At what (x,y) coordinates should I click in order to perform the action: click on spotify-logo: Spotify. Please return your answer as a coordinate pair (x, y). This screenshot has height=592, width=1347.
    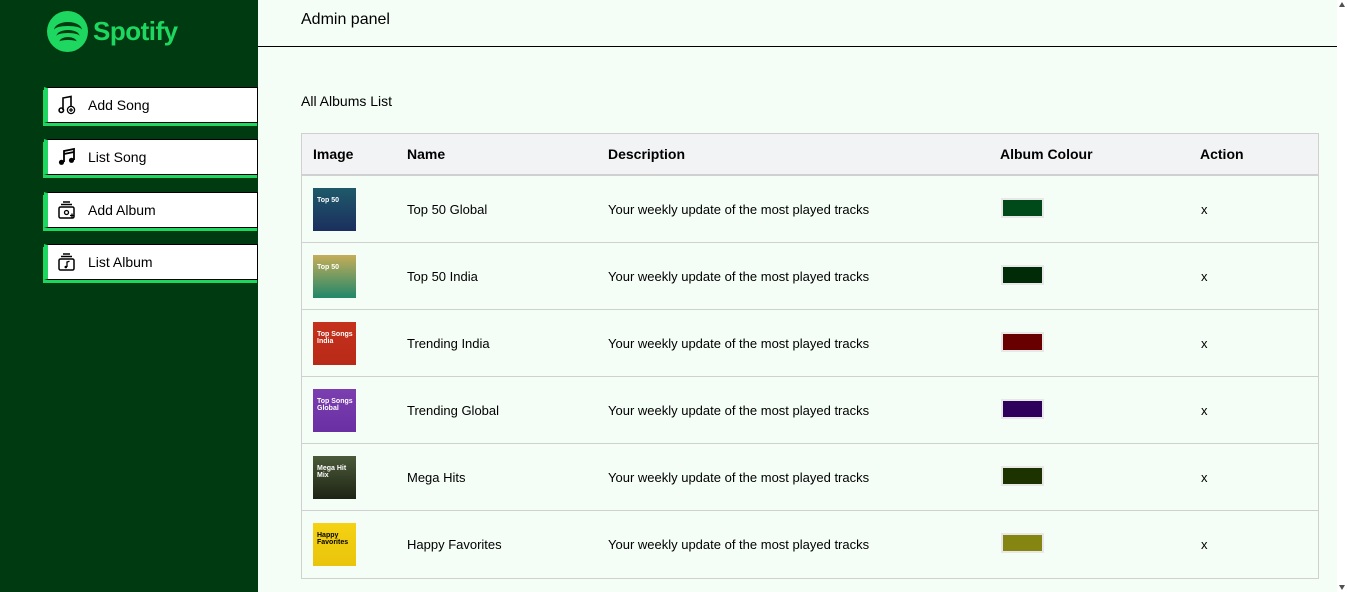
    Looking at the image, I should click on (112, 31).